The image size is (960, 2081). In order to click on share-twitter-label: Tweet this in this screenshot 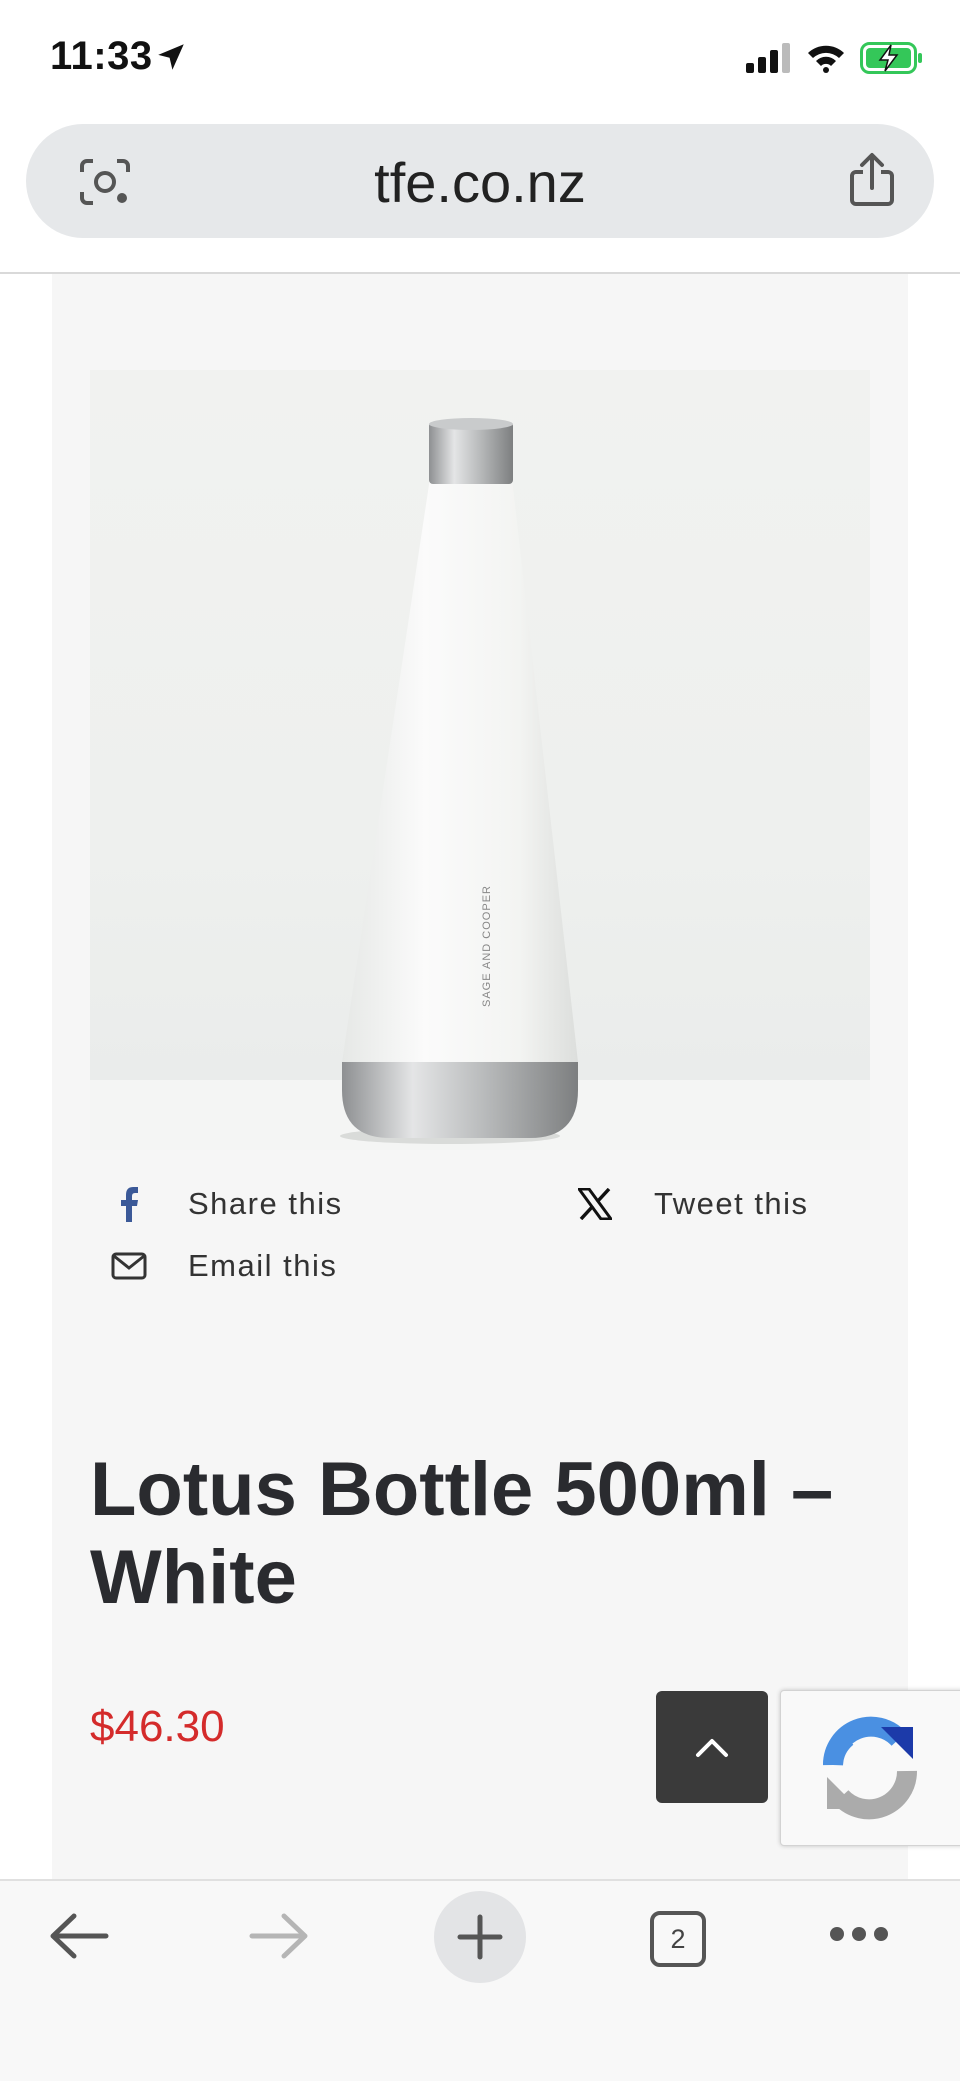, I will do `click(731, 1203)`.